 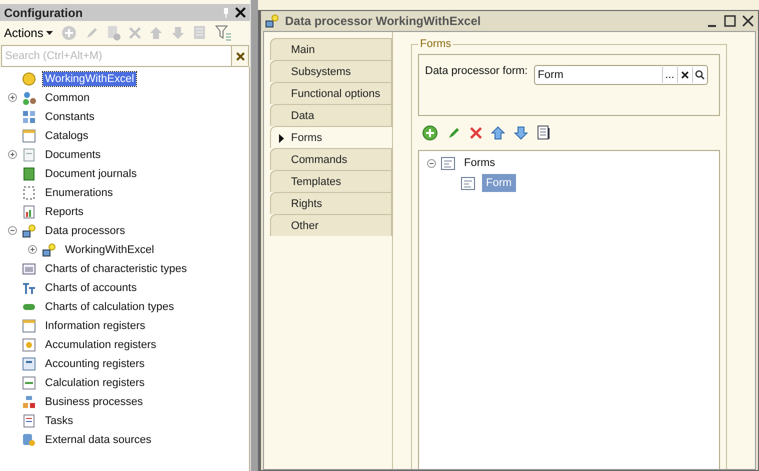 I want to click on section-tab: Data, so click(x=331, y=115).